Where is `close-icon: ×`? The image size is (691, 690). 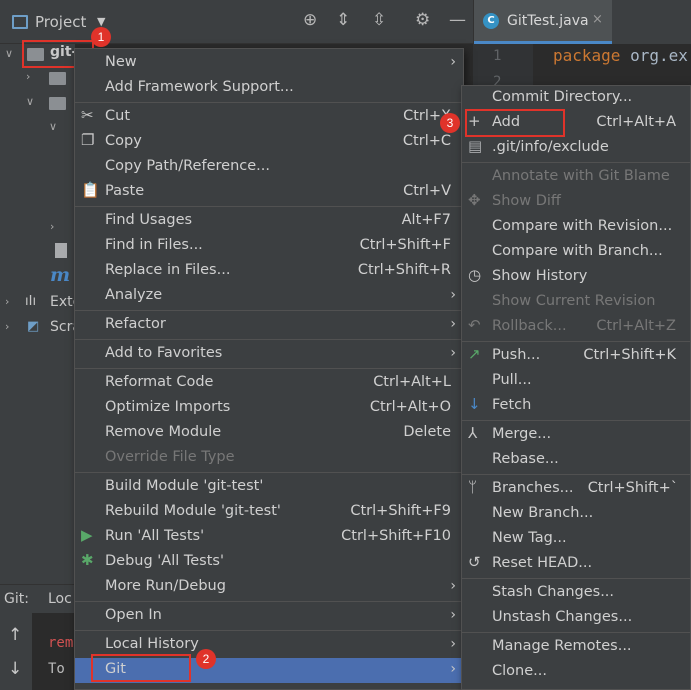 close-icon: × is located at coordinates (597, 19).